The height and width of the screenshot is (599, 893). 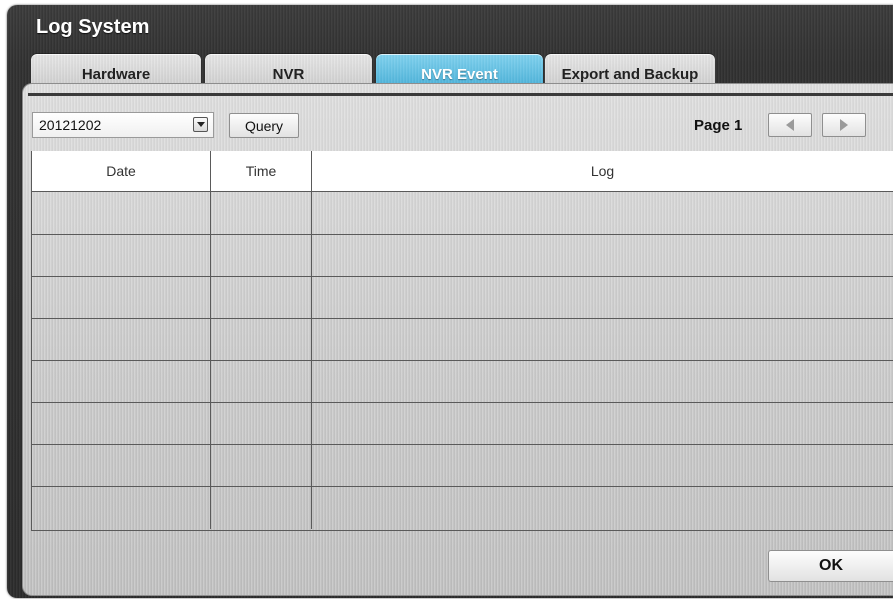 I want to click on query-button: Query, so click(x=264, y=125).